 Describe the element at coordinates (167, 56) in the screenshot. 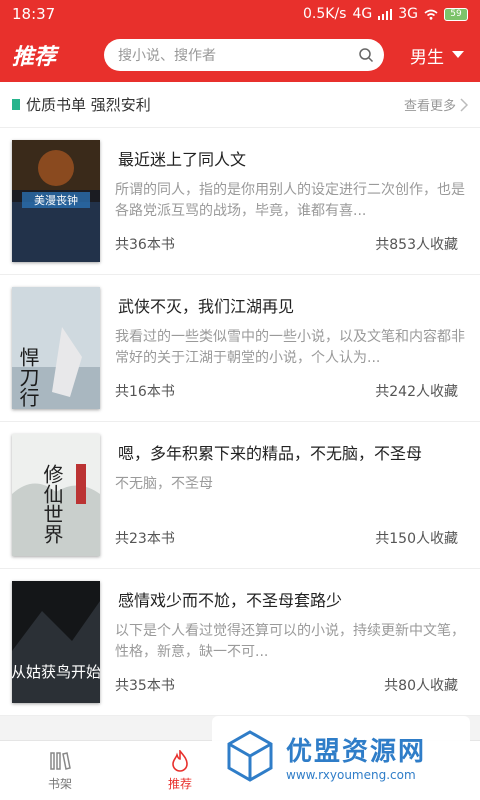

I see `search-placeholder: 搜小说、搜作者` at that location.